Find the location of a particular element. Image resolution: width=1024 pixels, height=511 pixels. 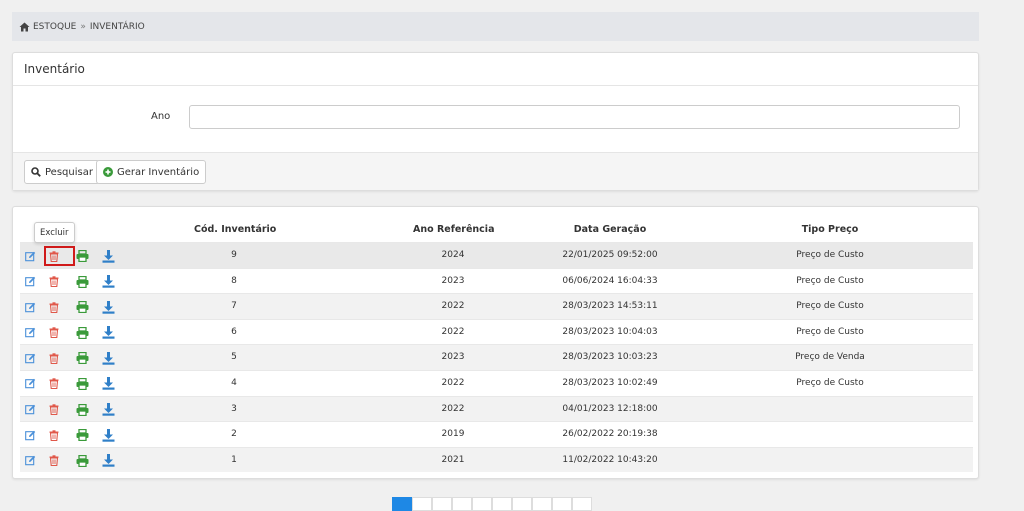

cell-ano: 2019 is located at coordinates (453, 434).